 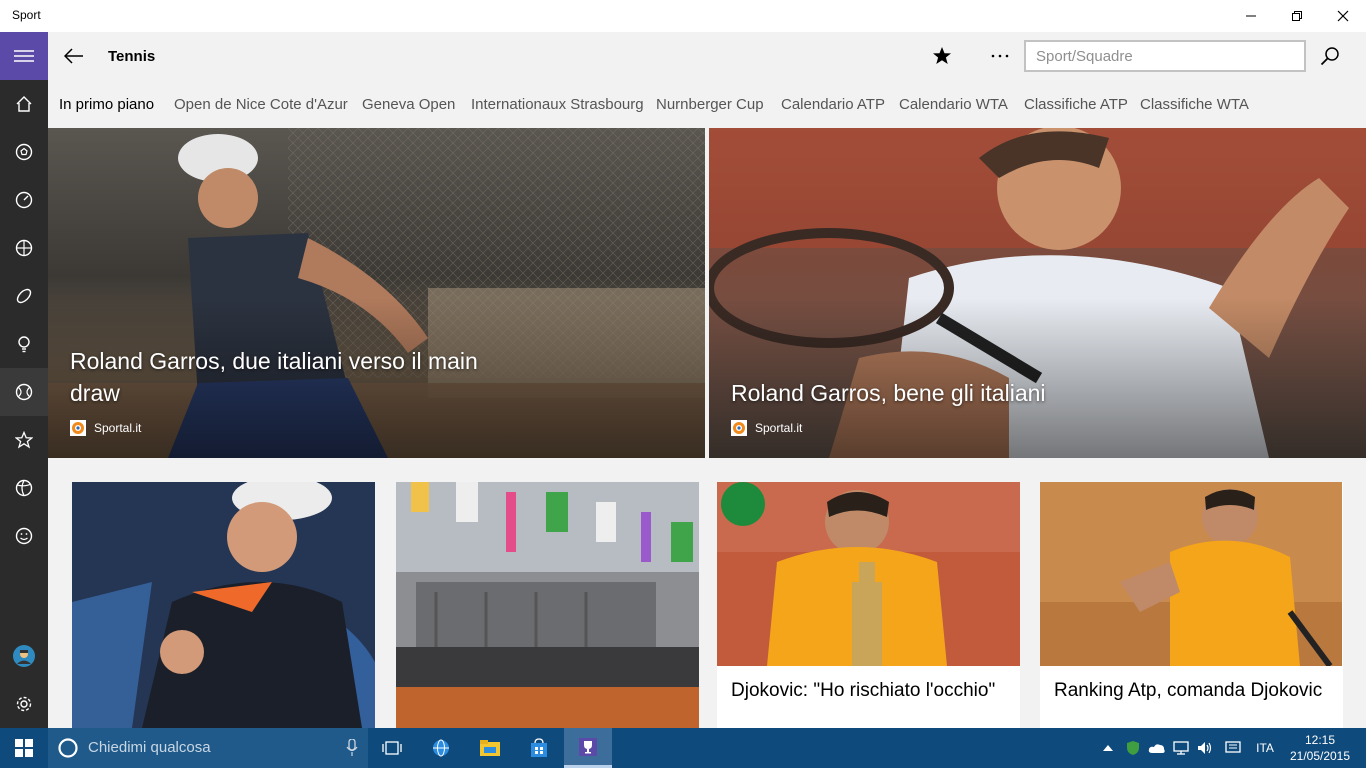 I want to click on back-arrow-icon, so click(x=73, y=56).